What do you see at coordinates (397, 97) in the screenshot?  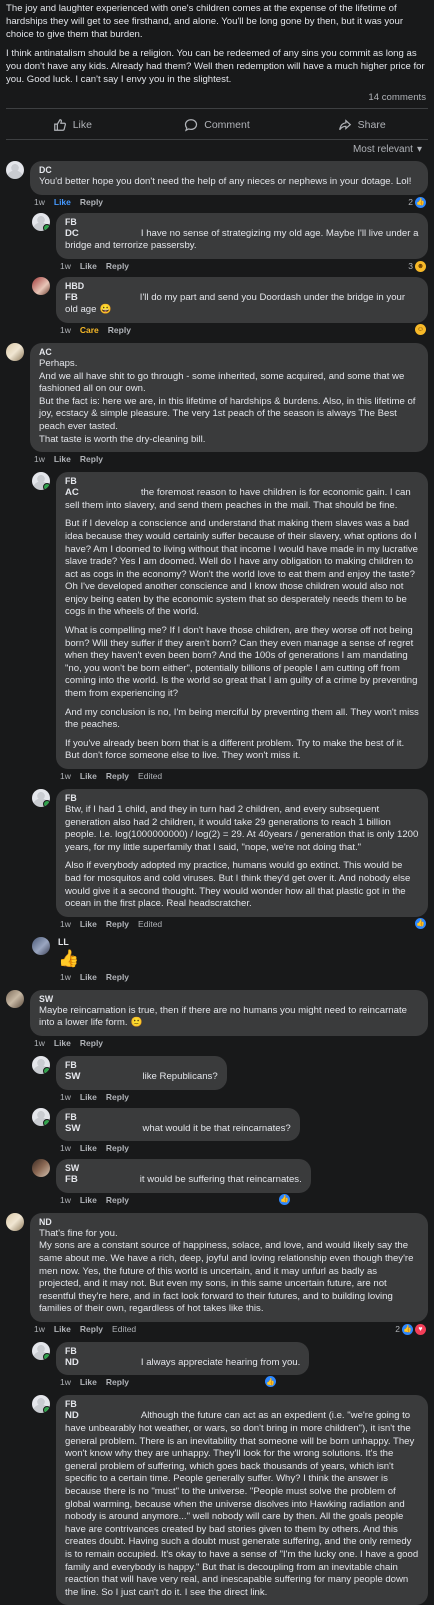 I see `comment-count-link: 14 comments` at bounding box center [397, 97].